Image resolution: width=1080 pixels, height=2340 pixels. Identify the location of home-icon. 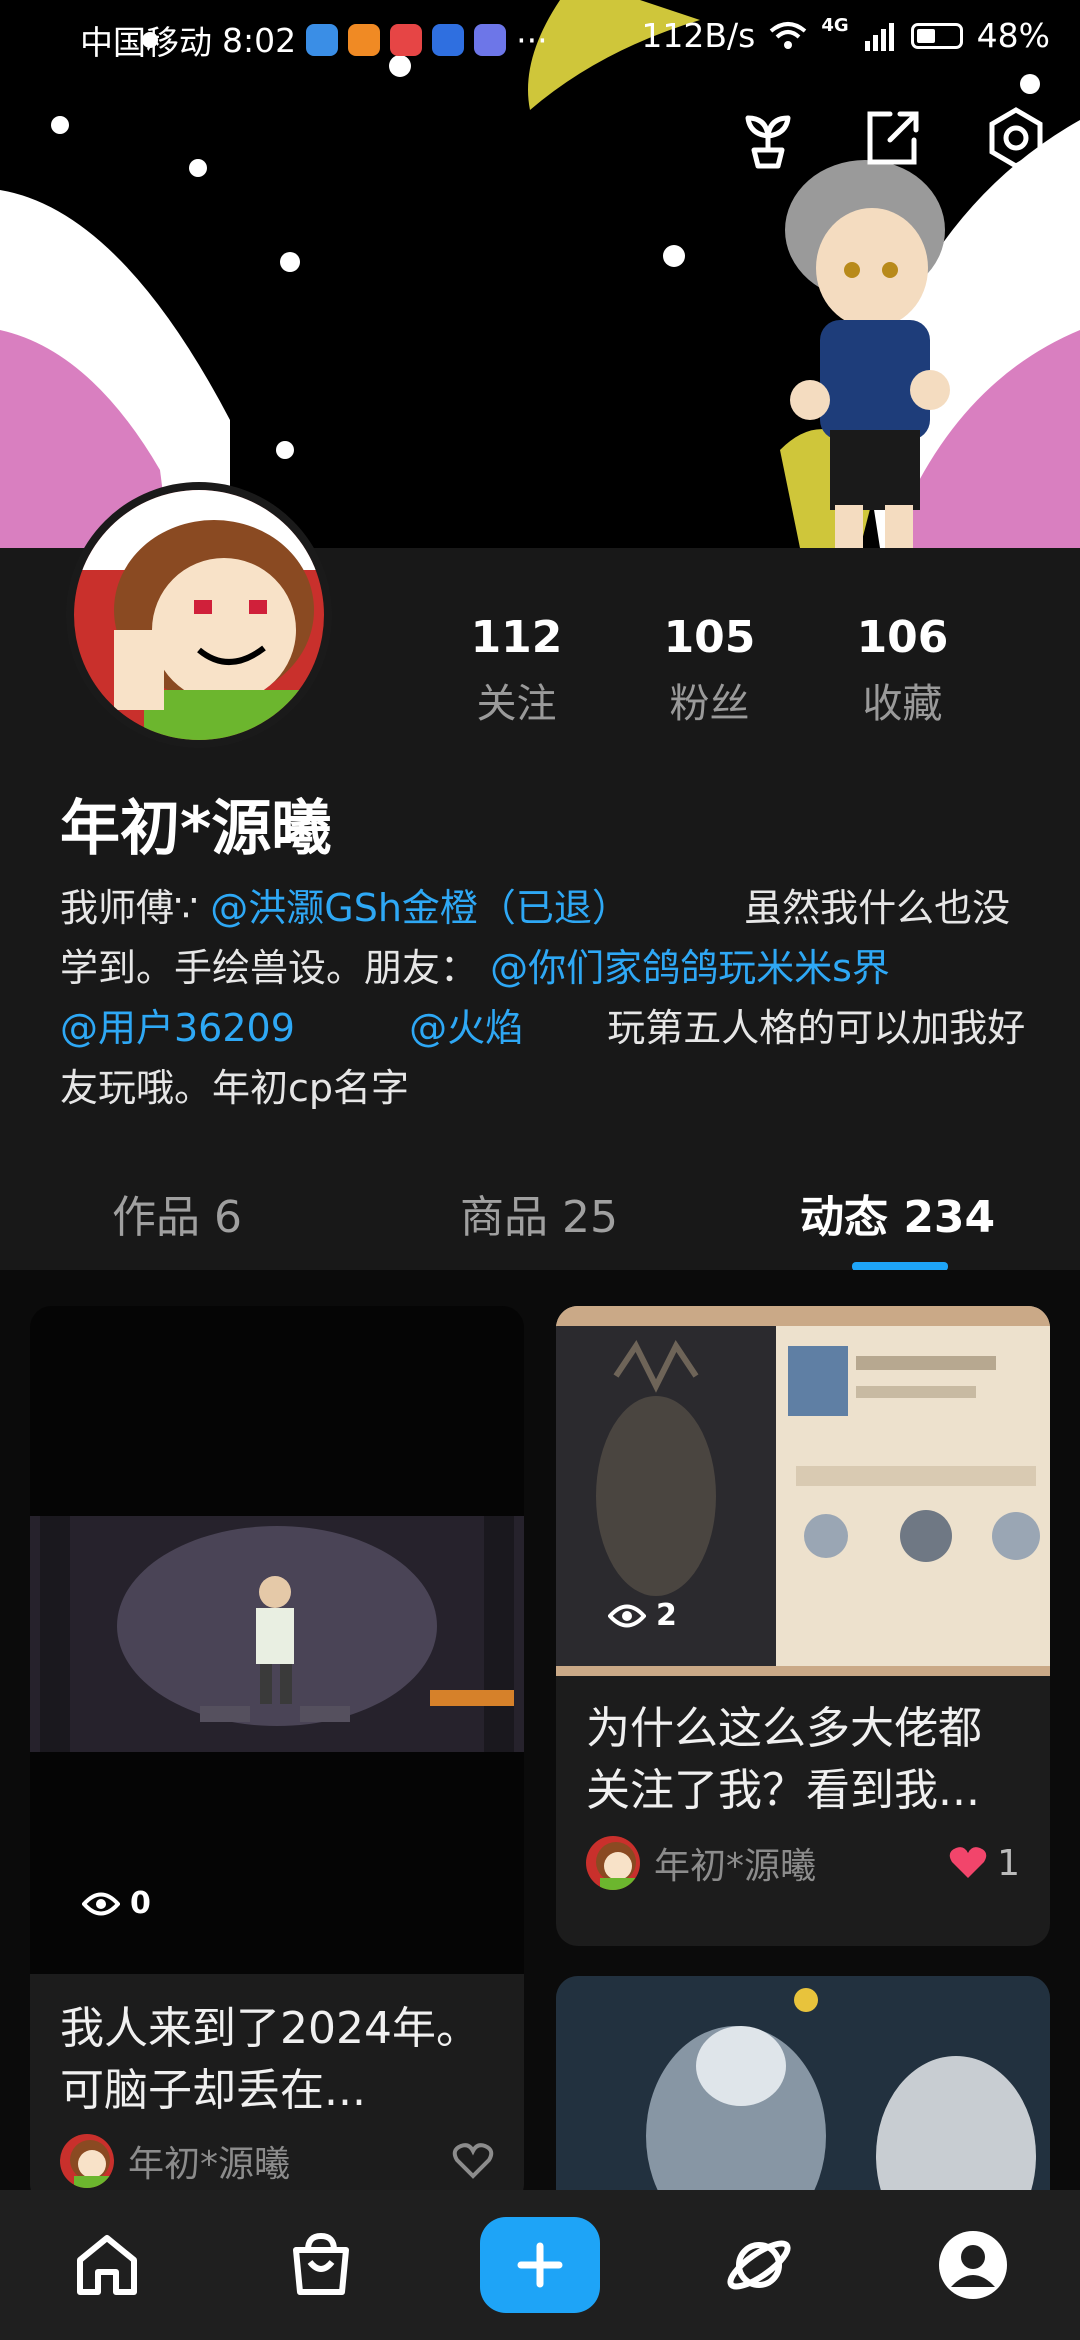
(107, 2265).